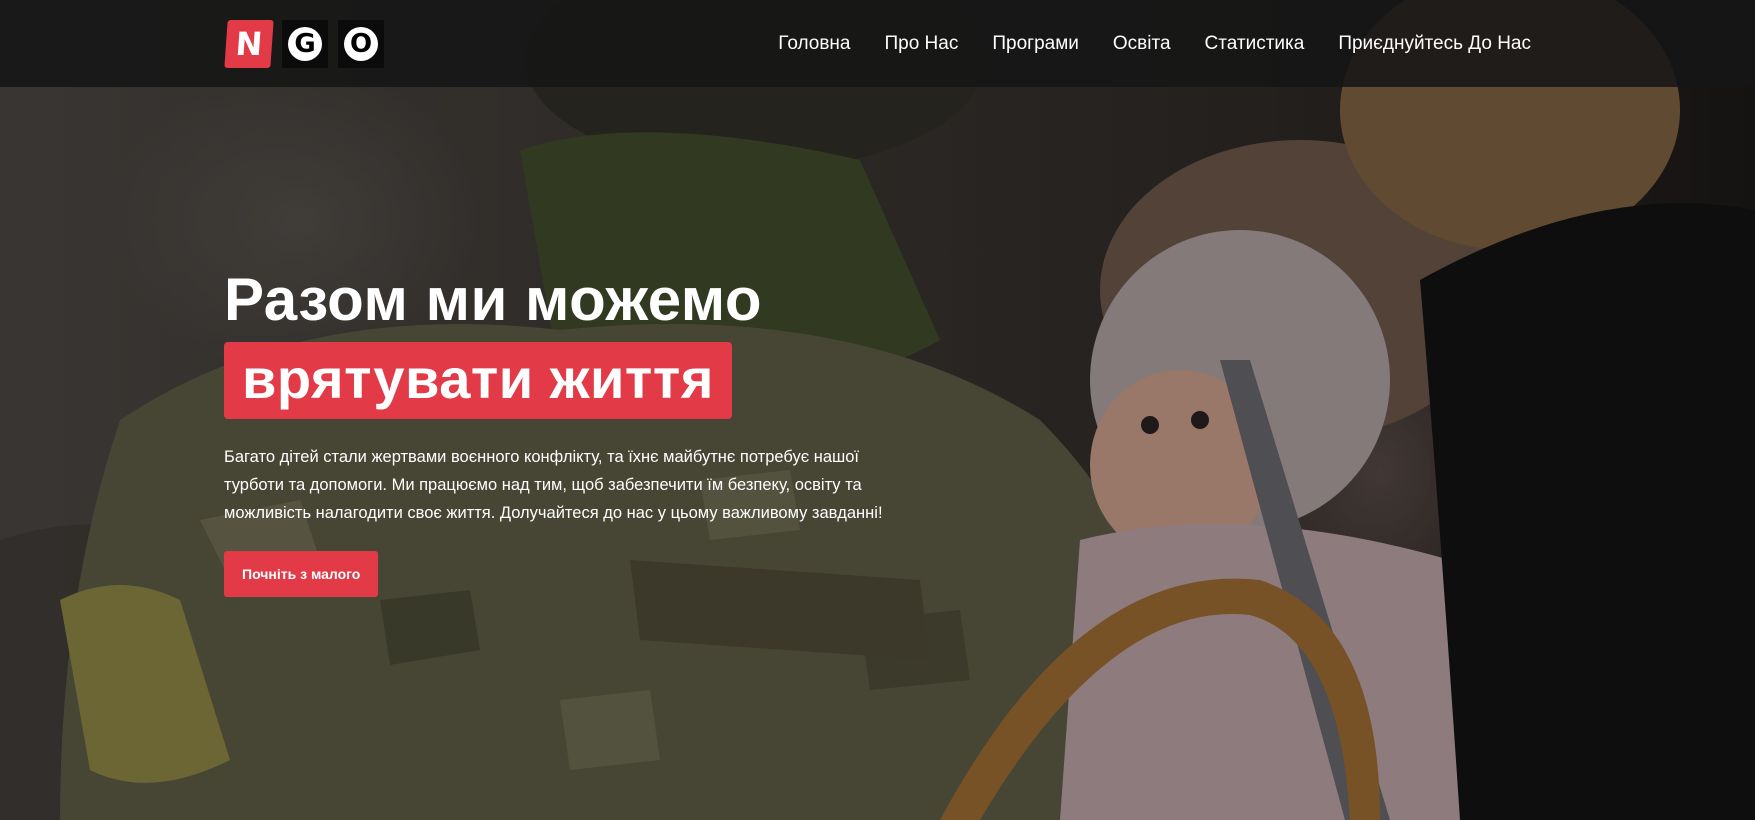  Describe the element at coordinates (814, 44) in the screenshot. I see `nav-link-home: Головна` at that location.